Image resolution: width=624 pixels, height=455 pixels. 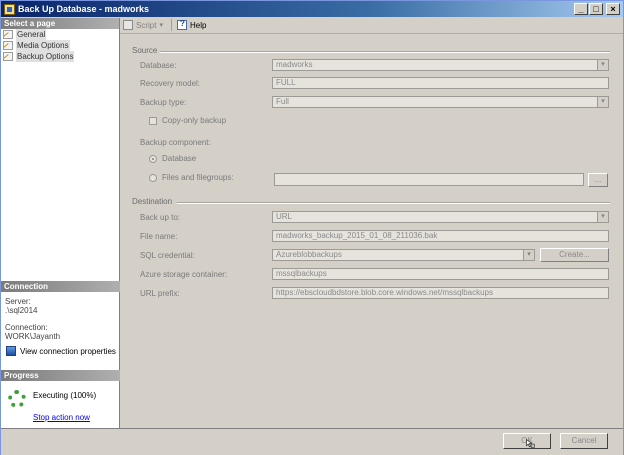 I want to click on database-icon, so click(x=9, y=9).